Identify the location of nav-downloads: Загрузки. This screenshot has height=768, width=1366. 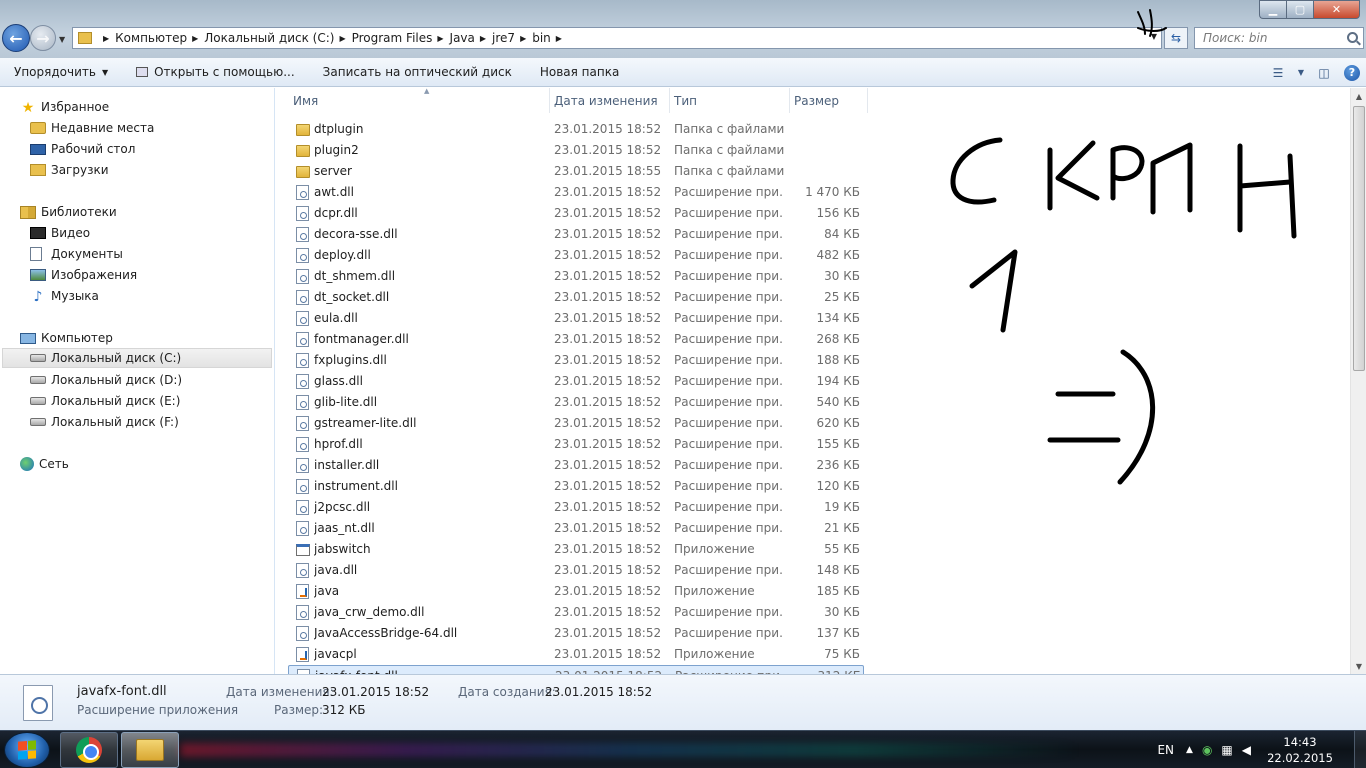
(69, 170).